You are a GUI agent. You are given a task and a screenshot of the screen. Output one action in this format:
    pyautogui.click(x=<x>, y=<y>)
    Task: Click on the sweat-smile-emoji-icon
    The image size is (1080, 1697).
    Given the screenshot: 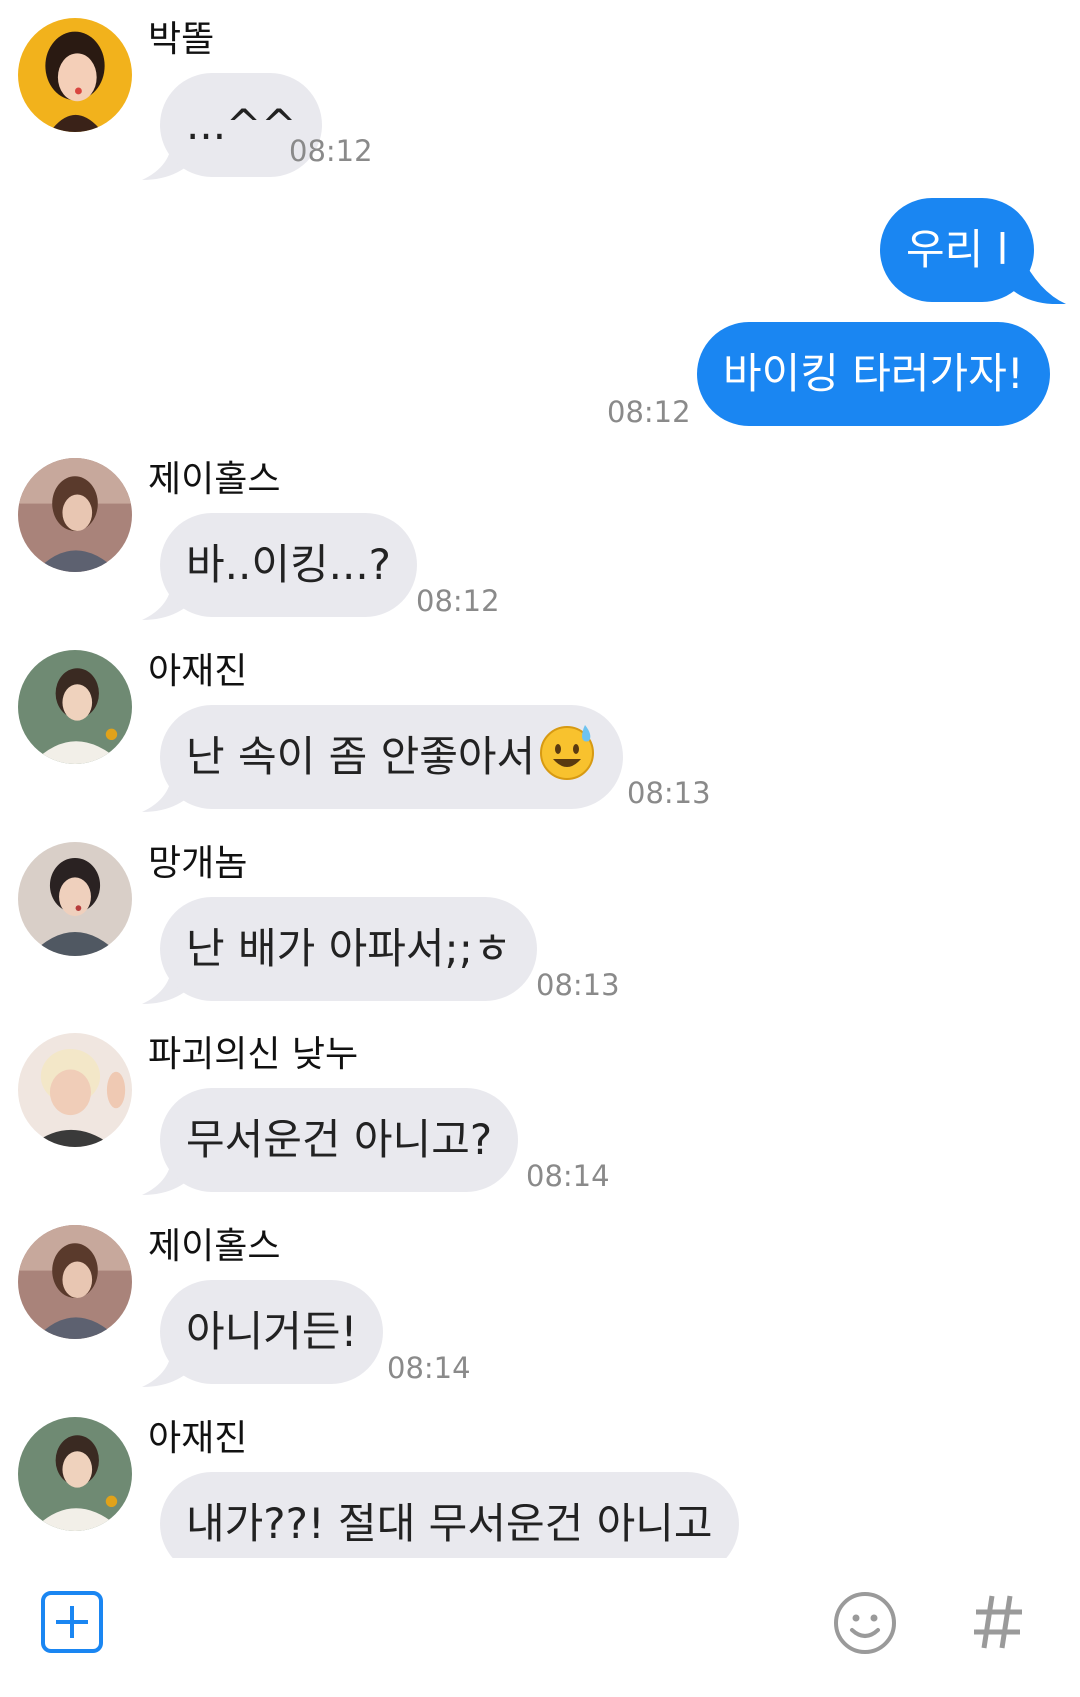 What is the action you would take?
    pyautogui.click(x=567, y=752)
    